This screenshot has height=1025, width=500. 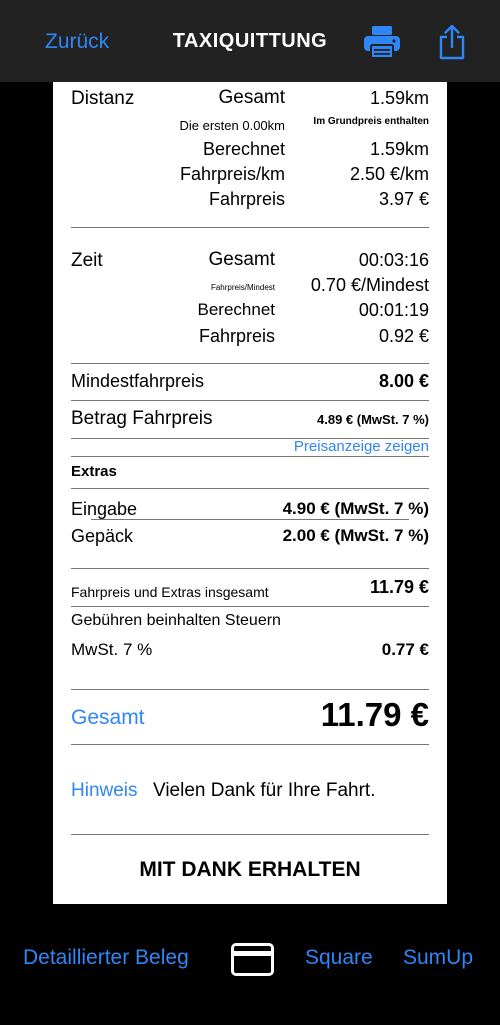 What do you see at coordinates (339, 958) in the screenshot?
I see `square-button: Square` at bounding box center [339, 958].